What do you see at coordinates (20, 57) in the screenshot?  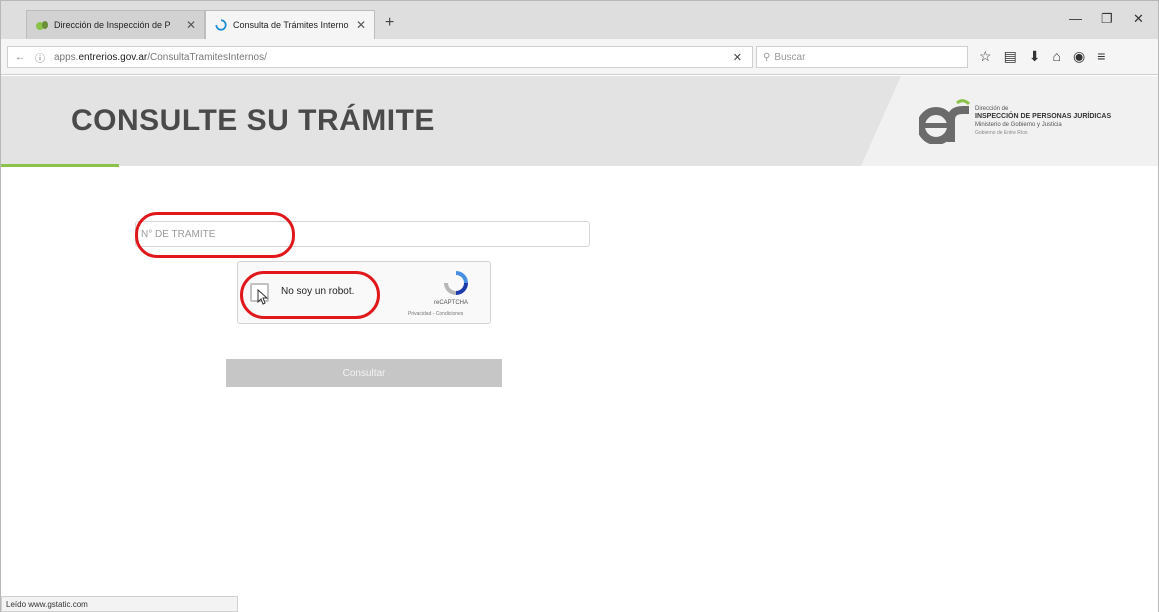 I see `back-arrow-icon: ←` at bounding box center [20, 57].